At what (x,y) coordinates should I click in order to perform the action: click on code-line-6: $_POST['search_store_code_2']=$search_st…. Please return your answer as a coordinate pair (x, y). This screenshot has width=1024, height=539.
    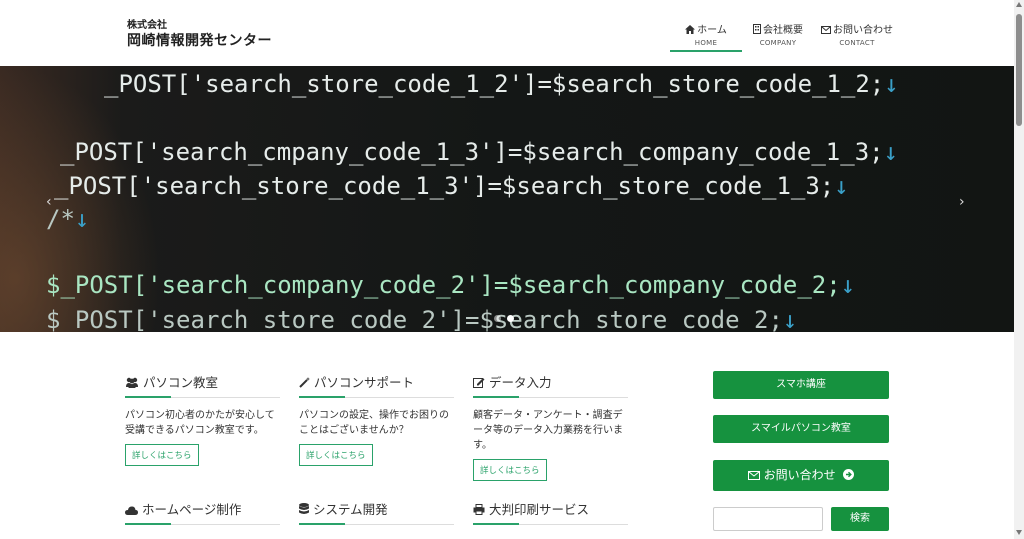
    Looking at the image, I should click on (422, 319).